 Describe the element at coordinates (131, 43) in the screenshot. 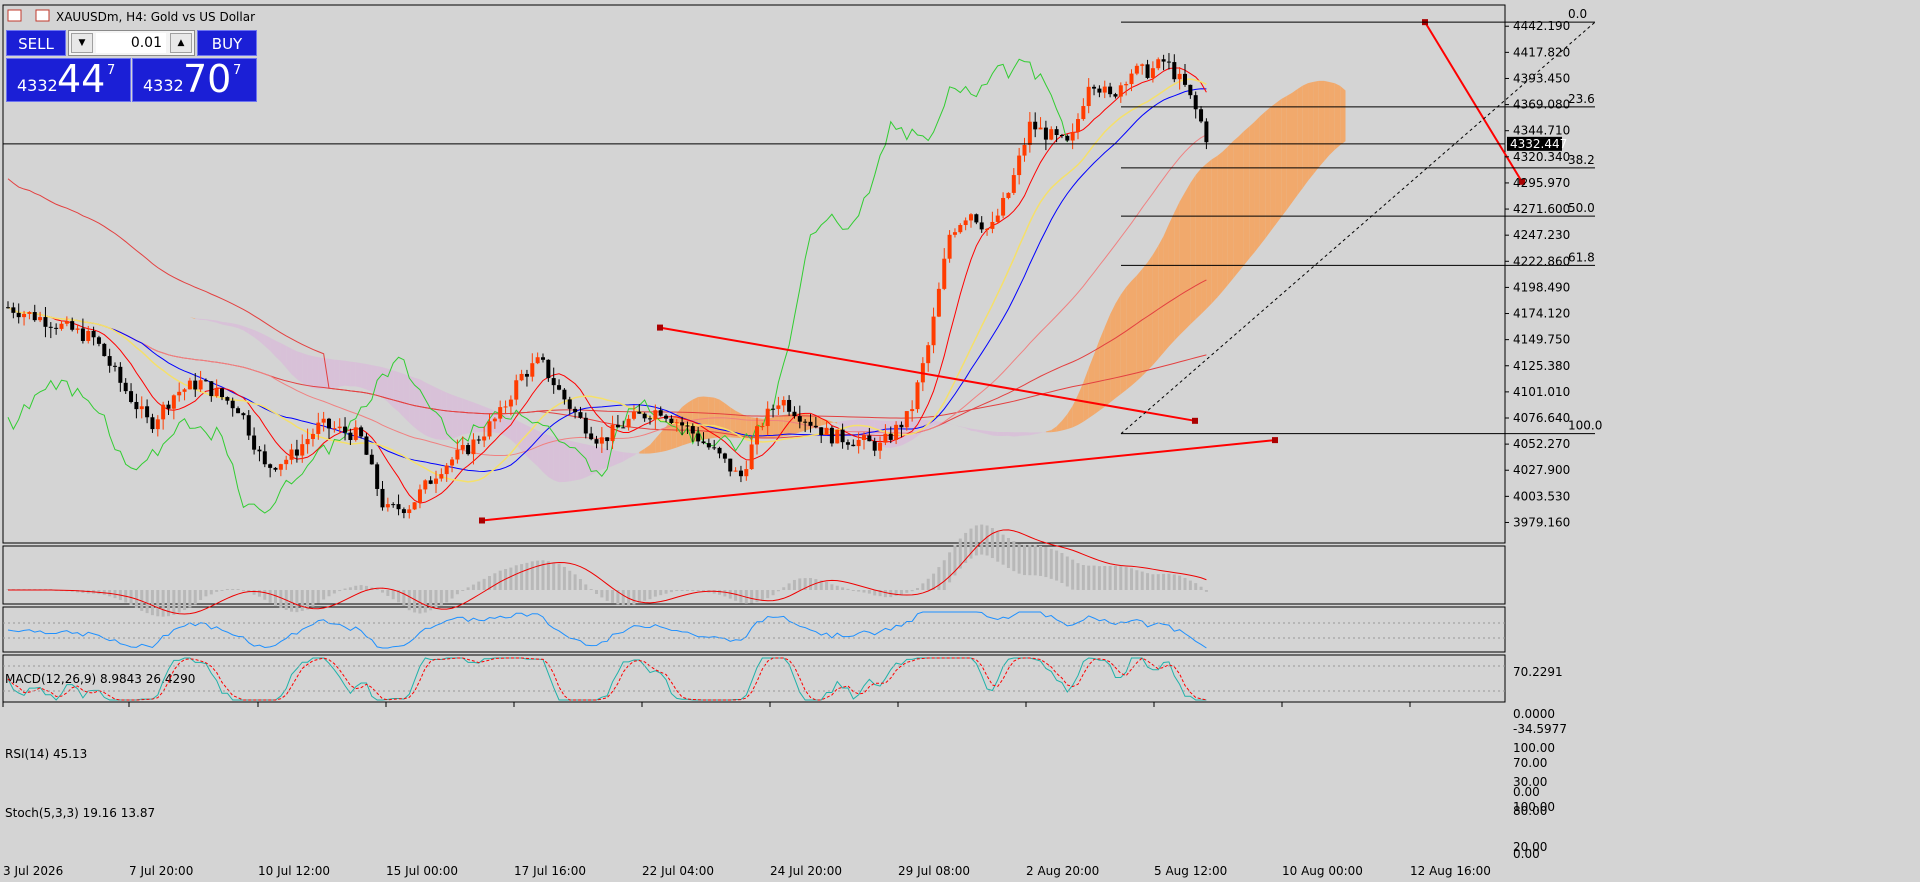

I see `lot-size-input` at that location.